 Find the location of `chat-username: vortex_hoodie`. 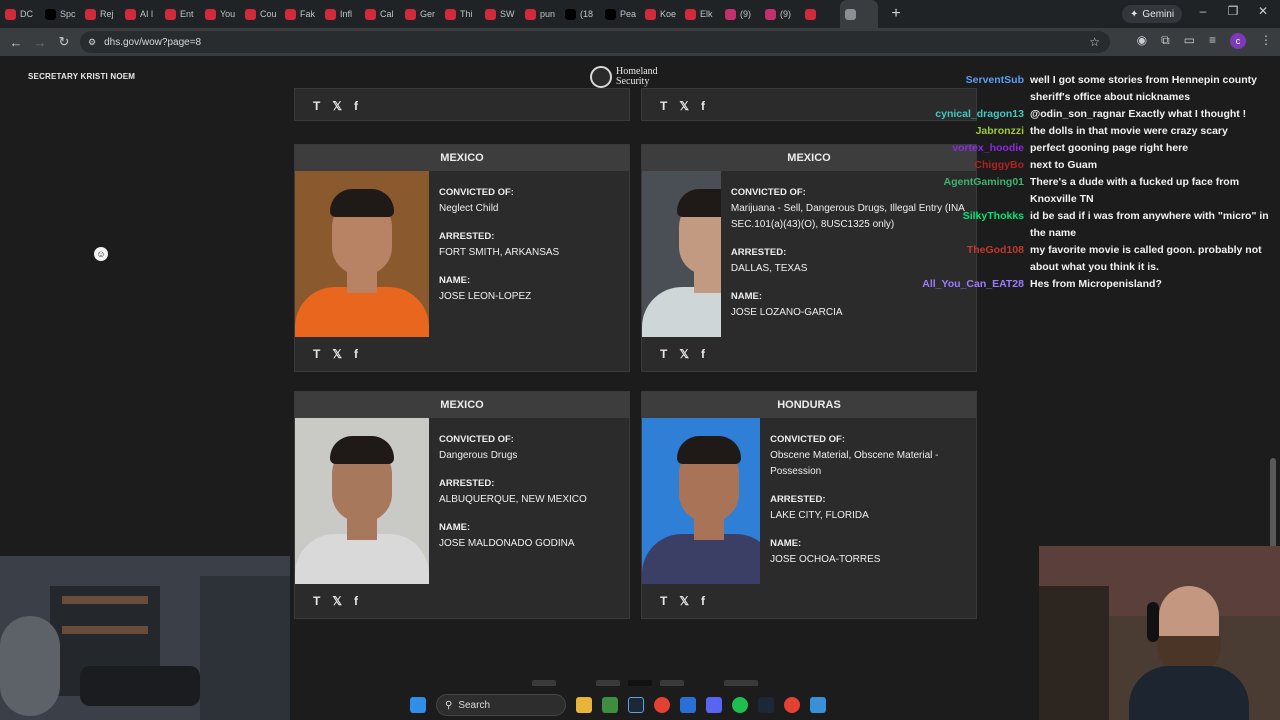

chat-username: vortex_hoodie is located at coordinates (975, 148).